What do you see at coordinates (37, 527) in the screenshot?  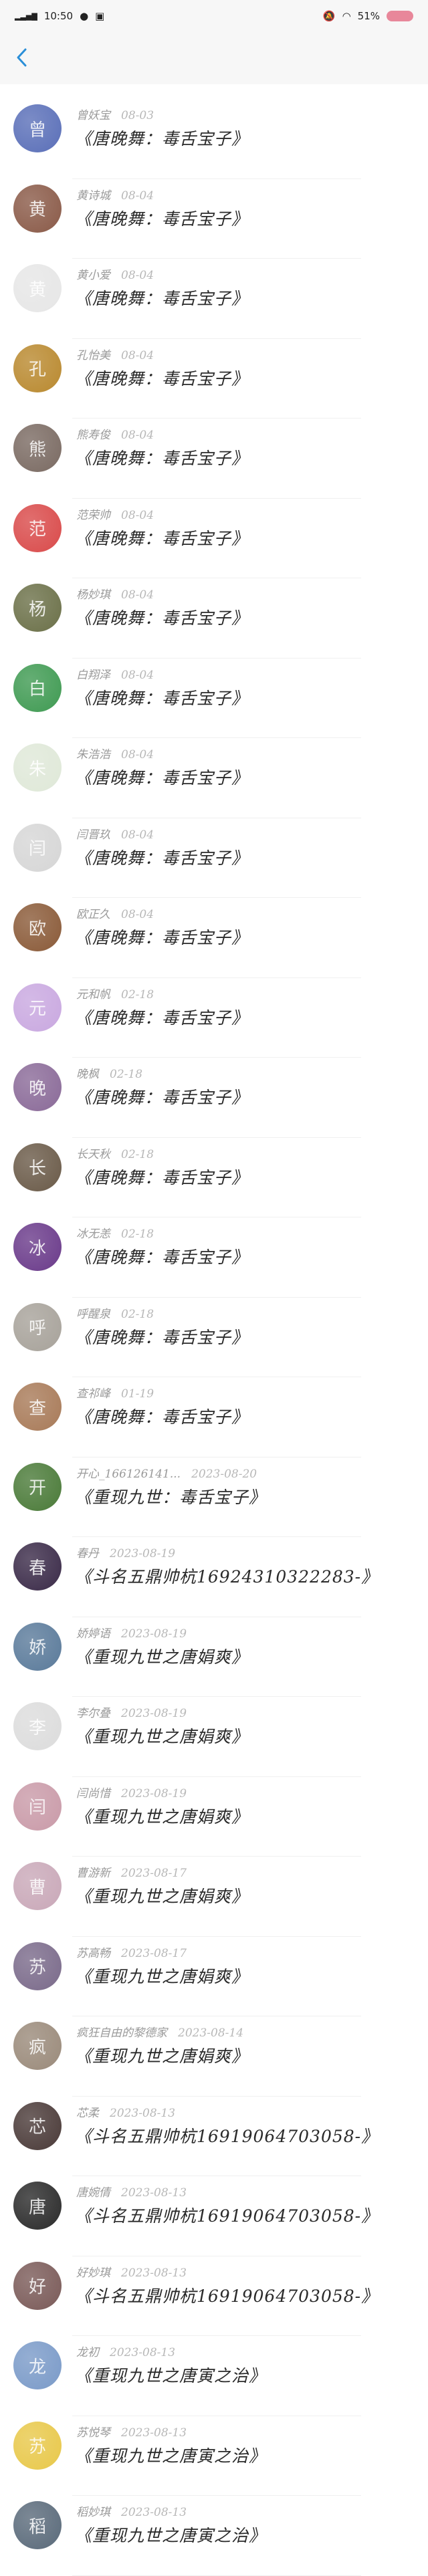 I see `avatar: 范` at bounding box center [37, 527].